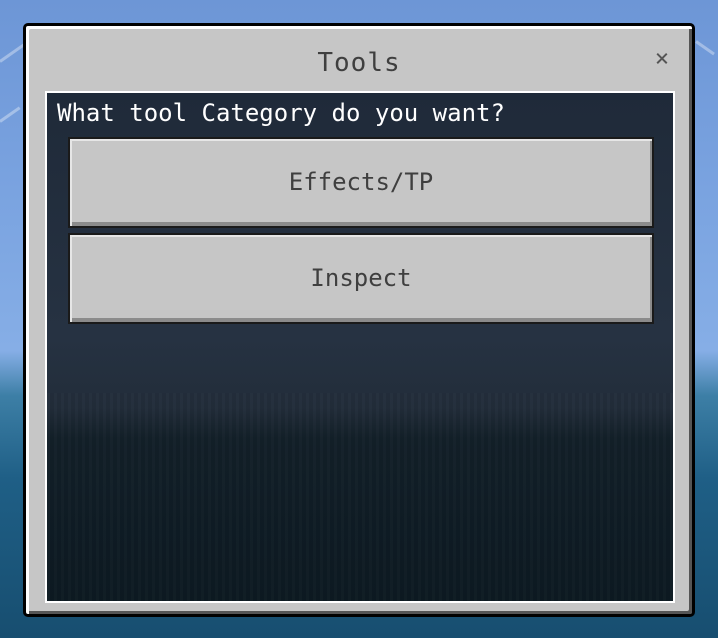 The image size is (718, 638). I want to click on close-icon: ×, so click(662, 58).